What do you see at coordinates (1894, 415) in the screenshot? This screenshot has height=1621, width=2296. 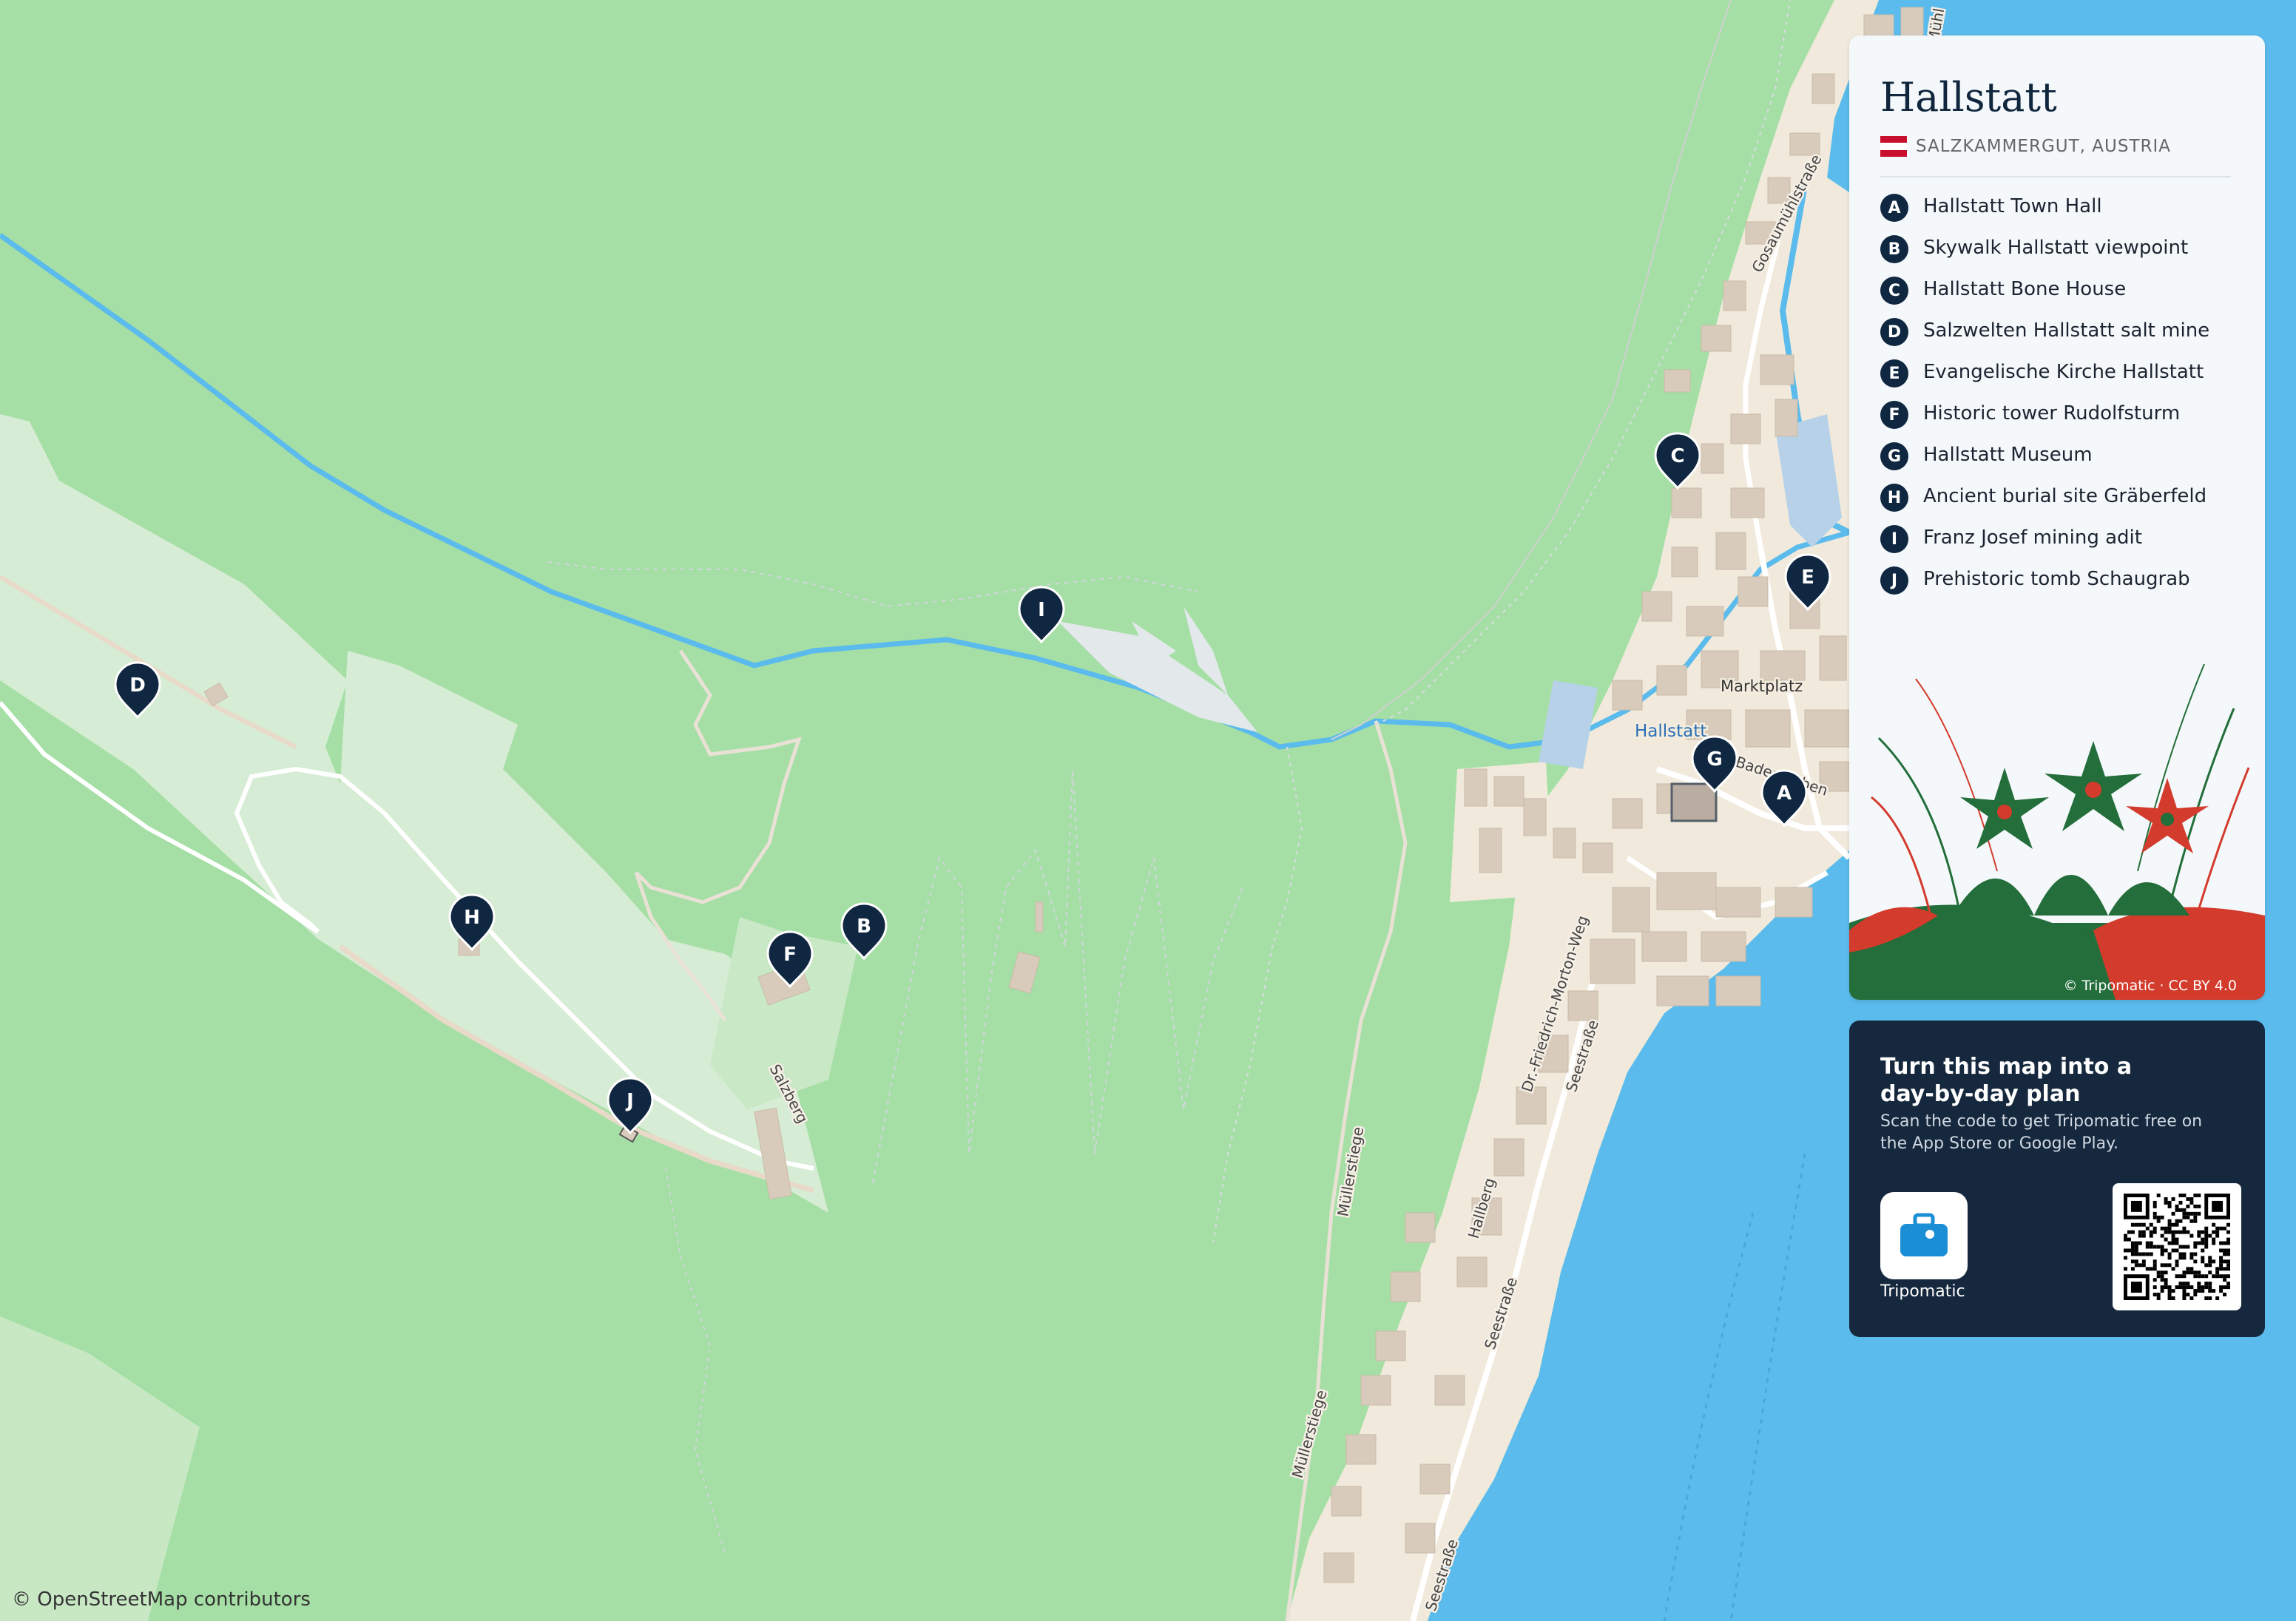 I see `poi-badge: F` at bounding box center [1894, 415].